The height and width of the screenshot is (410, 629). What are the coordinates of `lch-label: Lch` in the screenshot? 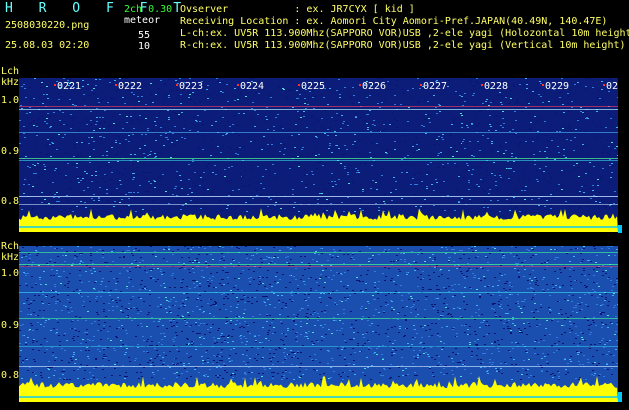 It's located at (10, 71).